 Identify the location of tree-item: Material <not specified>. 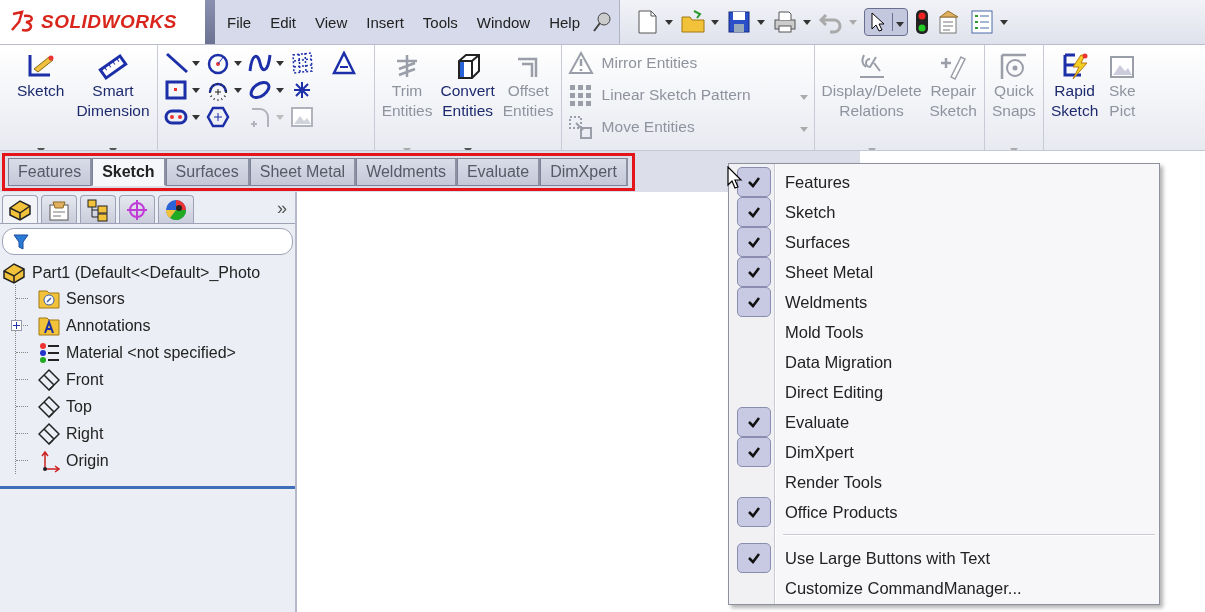
(151, 352).